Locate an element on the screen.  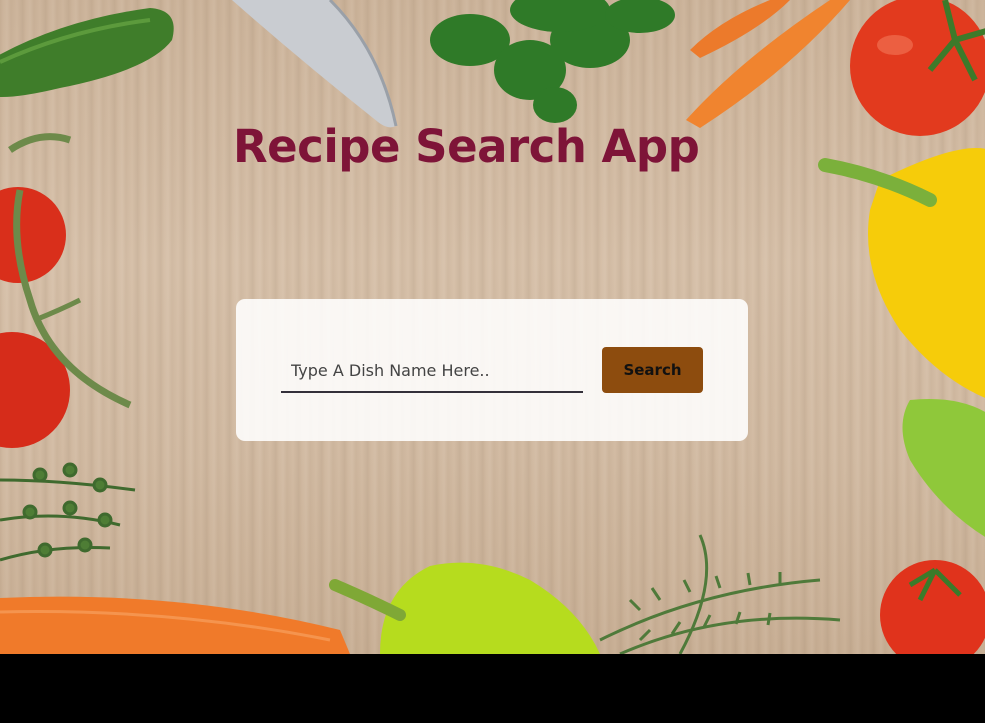
thyme-illustration is located at coordinates (68, 512).